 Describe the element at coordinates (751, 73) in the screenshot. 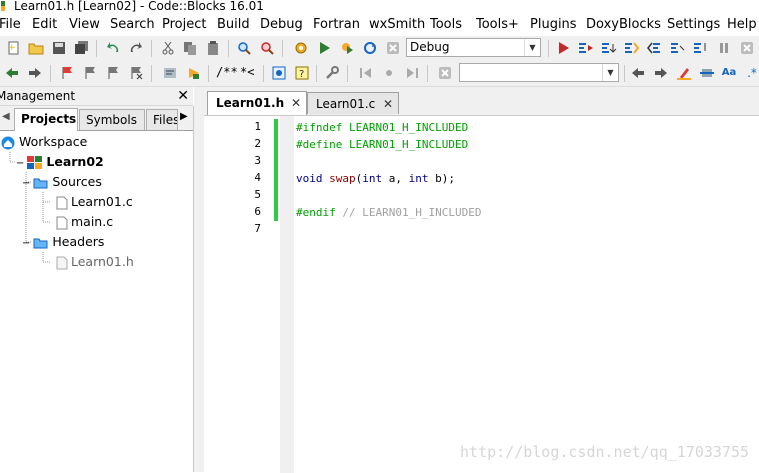

I see `regex-icon: .*` at that location.